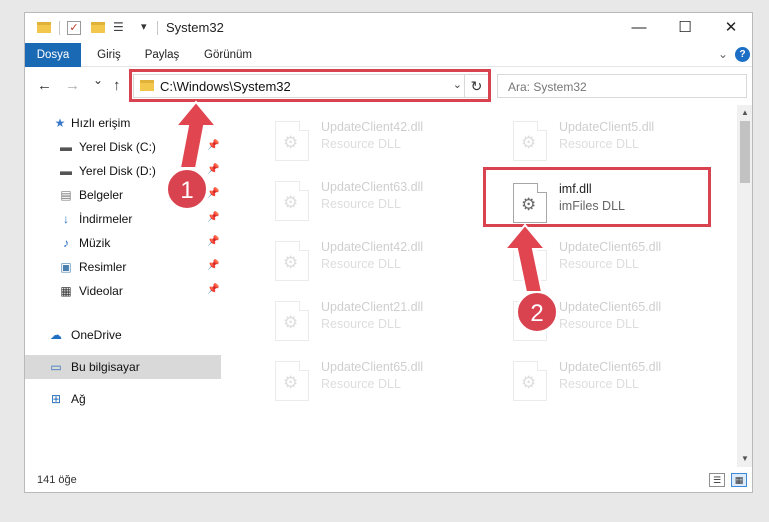  I want to click on ribbon: Dosya Giriş Paylaş Görünüm ⌄ ?, so click(388, 68).